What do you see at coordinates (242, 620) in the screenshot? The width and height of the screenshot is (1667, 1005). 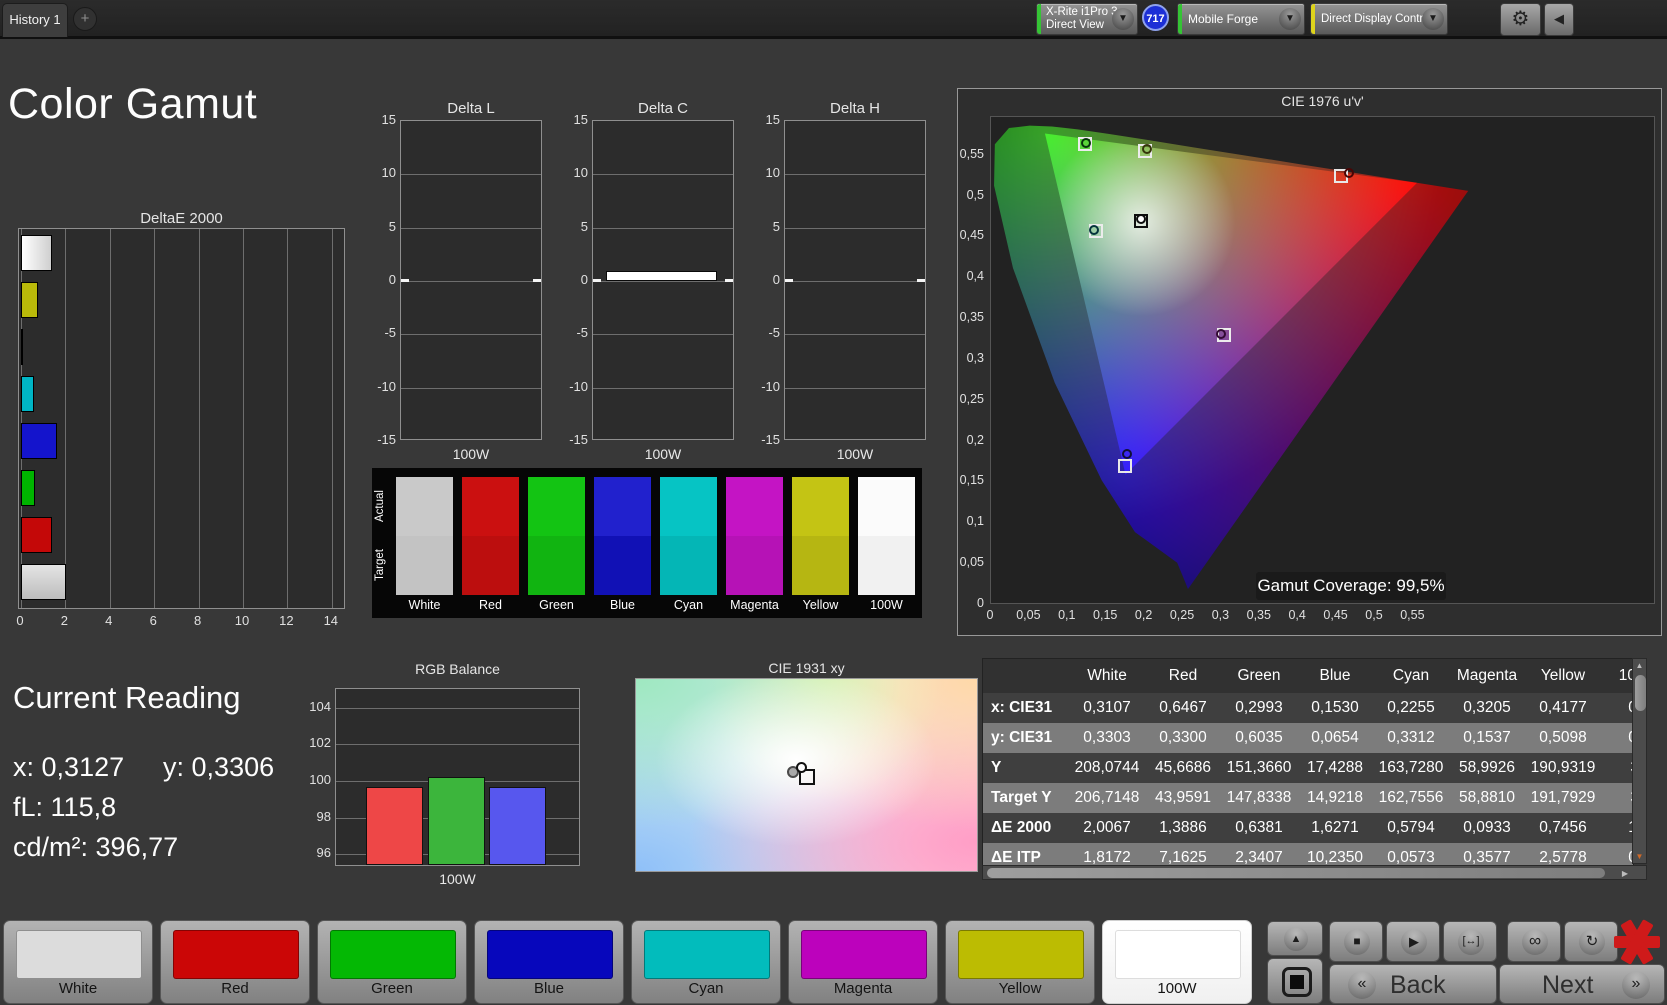 I see `x-tick-label: 10` at bounding box center [242, 620].